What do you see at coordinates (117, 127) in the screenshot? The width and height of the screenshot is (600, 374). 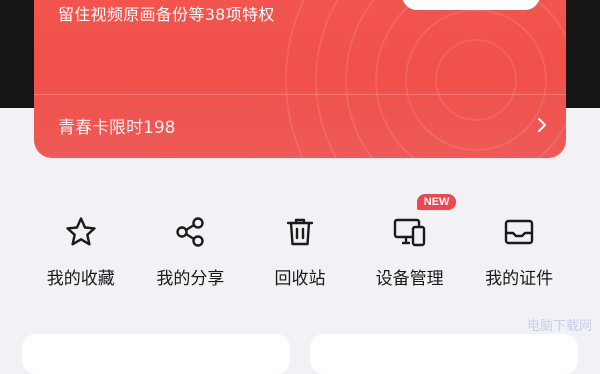 I see `vip-offer-text: 青春卡限时198` at bounding box center [117, 127].